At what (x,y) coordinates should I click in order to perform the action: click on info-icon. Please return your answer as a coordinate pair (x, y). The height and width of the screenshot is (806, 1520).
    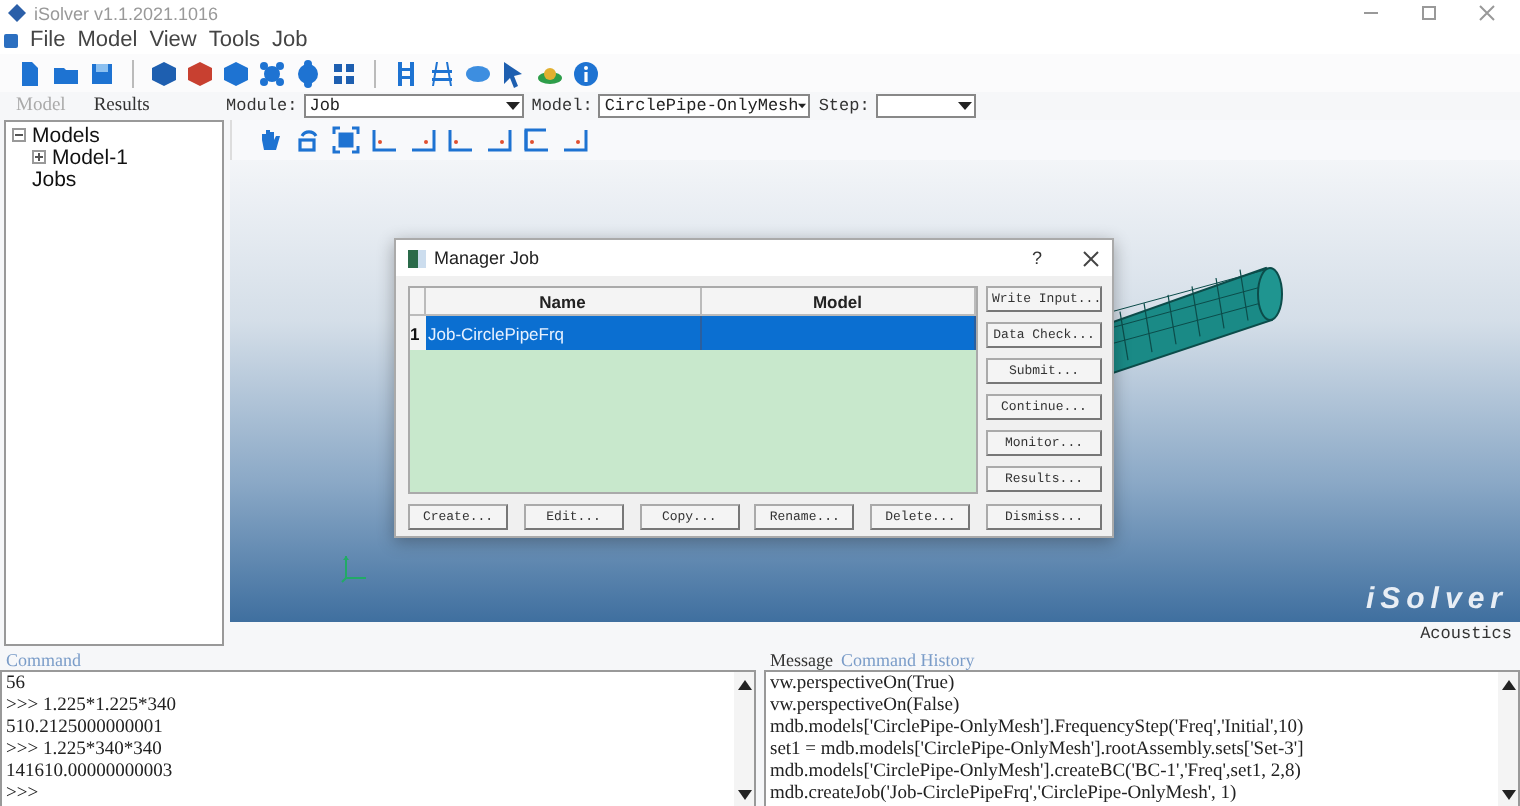
    Looking at the image, I should click on (586, 73).